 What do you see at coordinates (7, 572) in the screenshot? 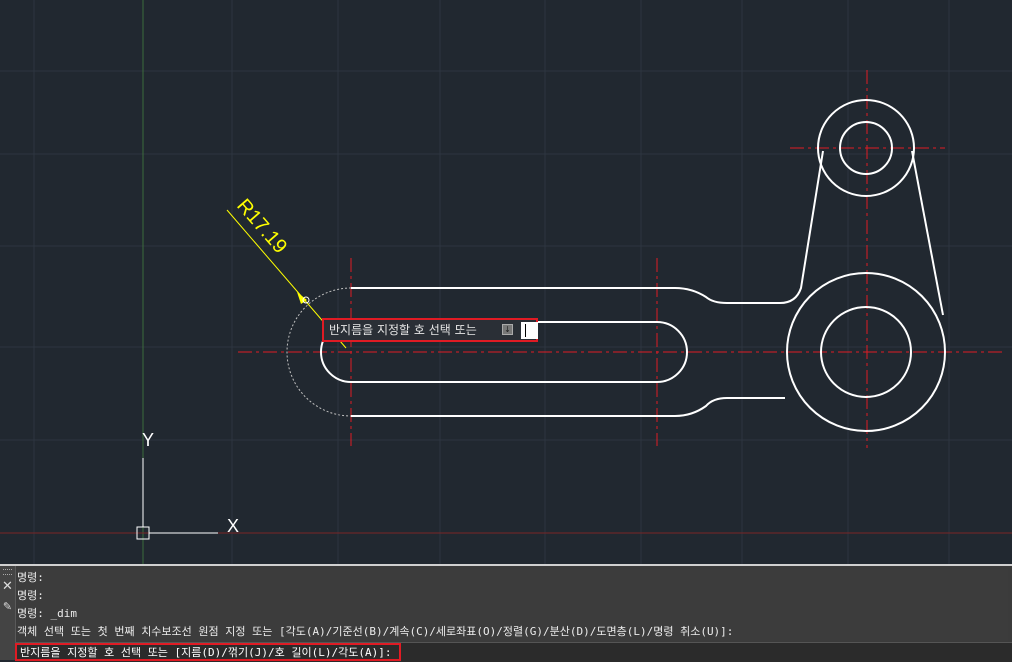
I see `grip-icon` at bounding box center [7, 572].